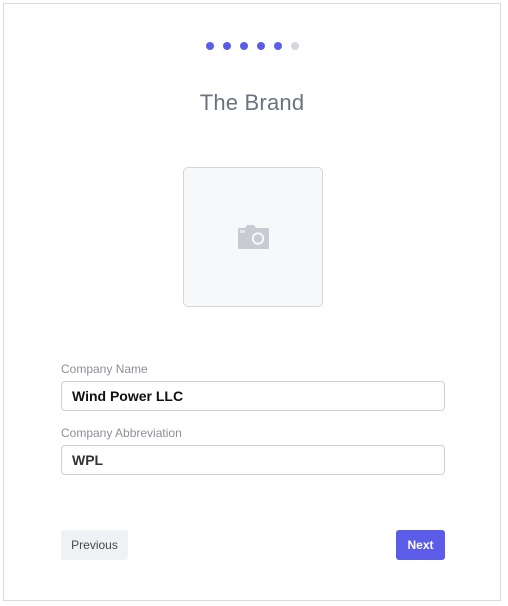 The height and width of the screenshot is (606, 508). I want to click on step-indicator, so click(252, 46).